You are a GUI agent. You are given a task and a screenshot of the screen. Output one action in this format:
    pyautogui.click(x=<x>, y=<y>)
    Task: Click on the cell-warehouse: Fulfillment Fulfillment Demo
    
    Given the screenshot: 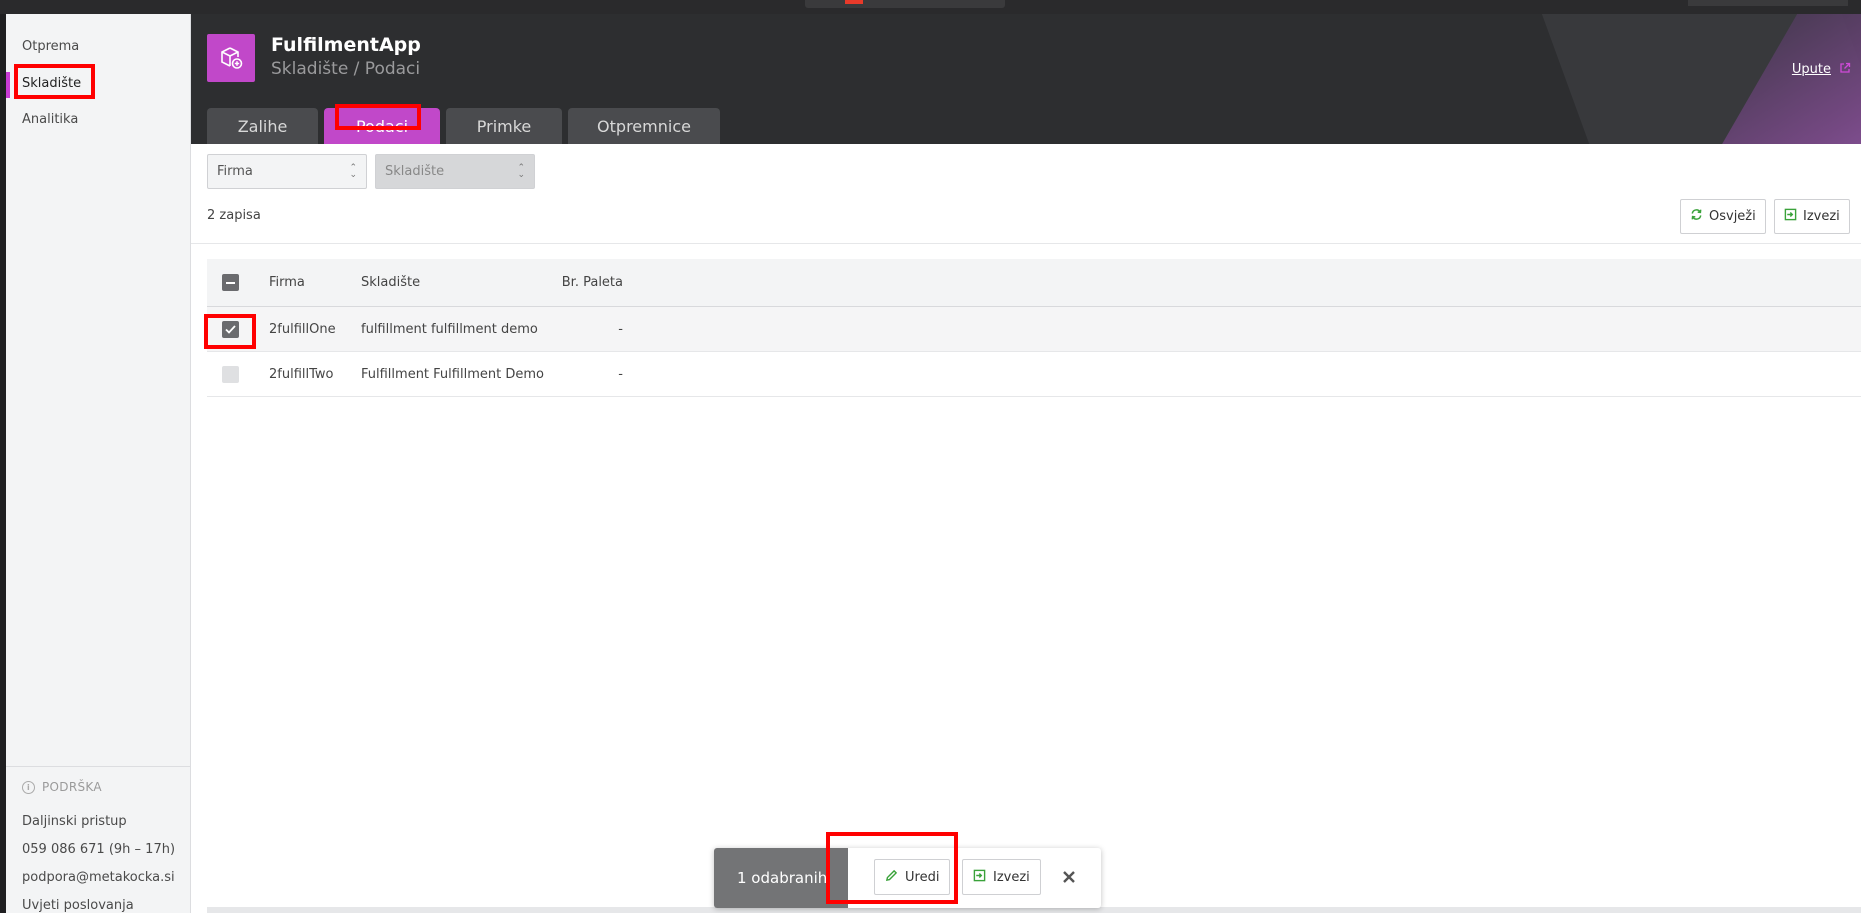 What is the action you would take?
    pyautogui.click(x=452, y=374)
    